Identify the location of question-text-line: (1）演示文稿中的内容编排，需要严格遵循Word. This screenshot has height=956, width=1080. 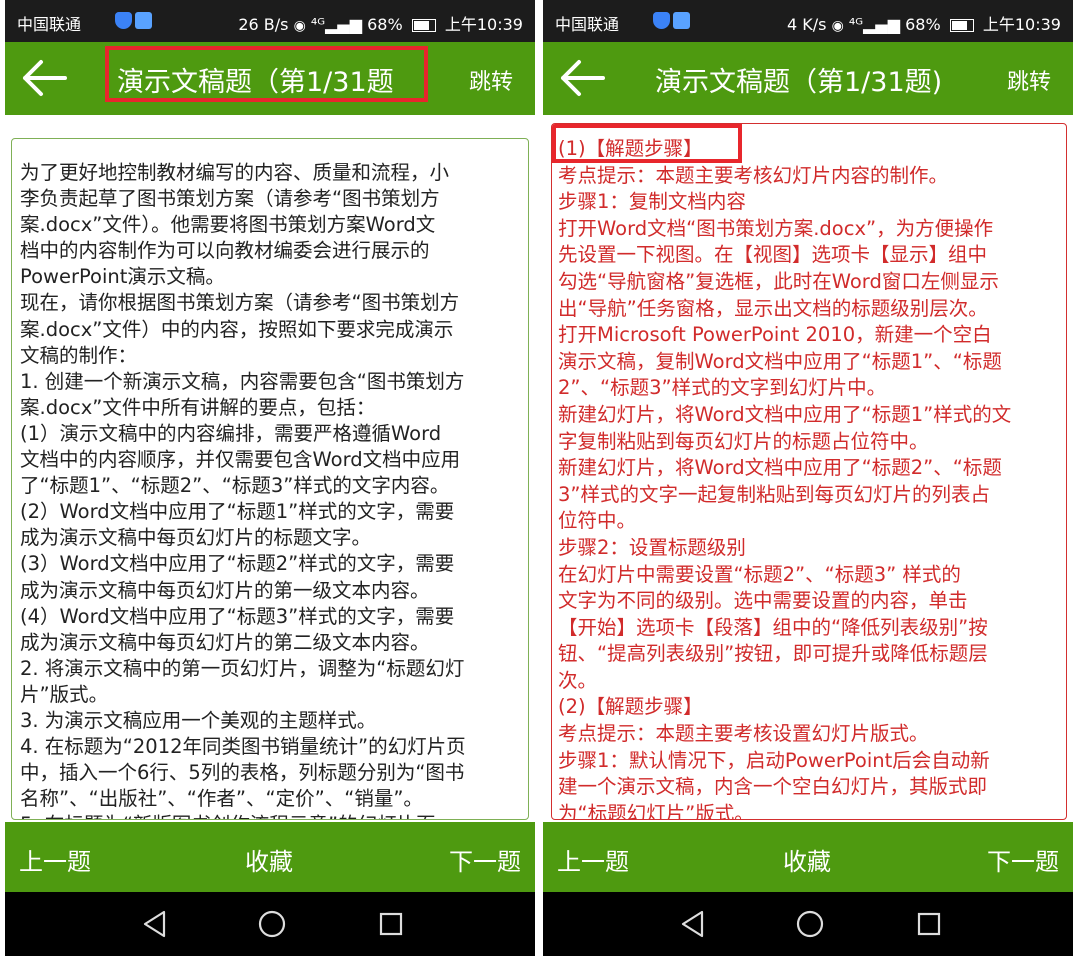
(231, 433).